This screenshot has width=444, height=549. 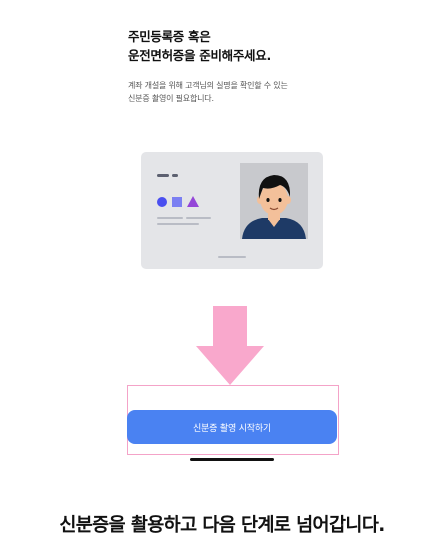 What do you see at coordinates (177, 202) in the screenshot?
I see `square-shape` at bounding box center [177, 202].